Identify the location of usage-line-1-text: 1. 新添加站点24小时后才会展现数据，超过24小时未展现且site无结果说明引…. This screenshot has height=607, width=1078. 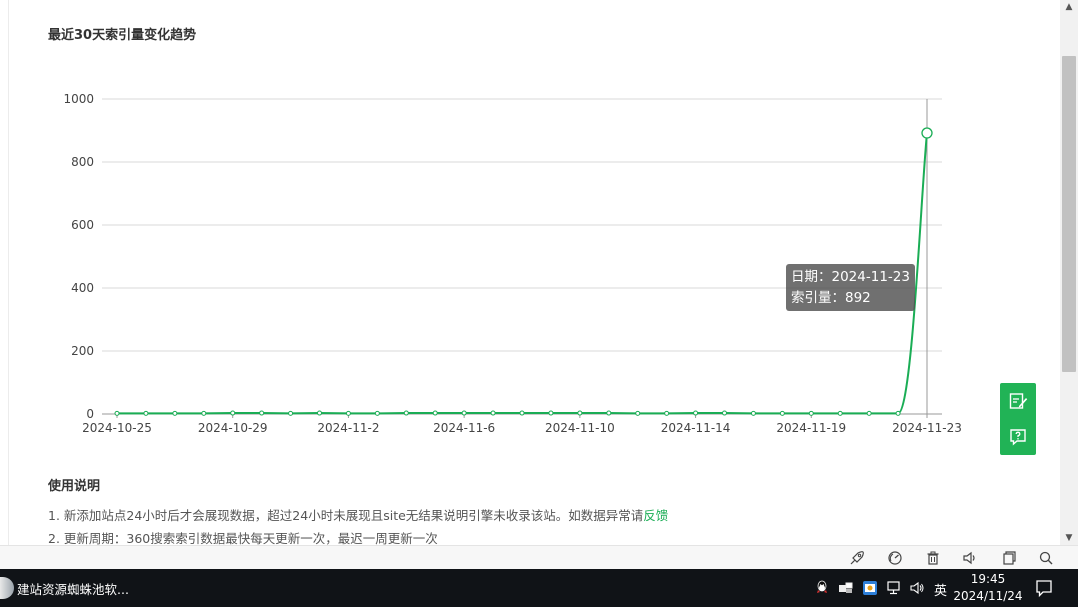
(346, 515).